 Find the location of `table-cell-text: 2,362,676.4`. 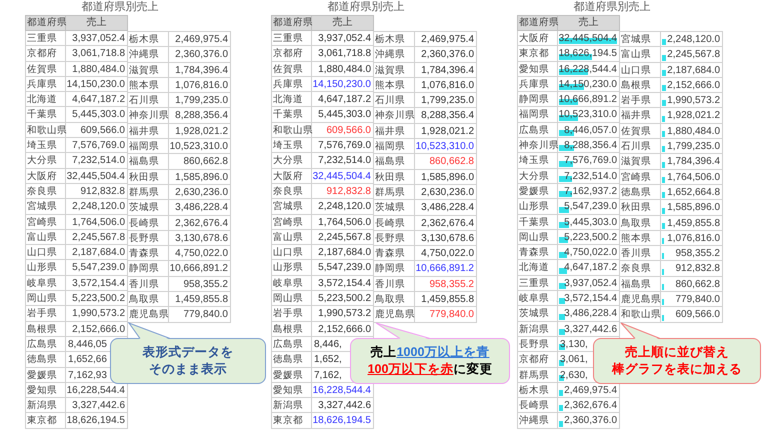

table-cell-text: 2,362,676.4 is located at coordinates (201, 223).